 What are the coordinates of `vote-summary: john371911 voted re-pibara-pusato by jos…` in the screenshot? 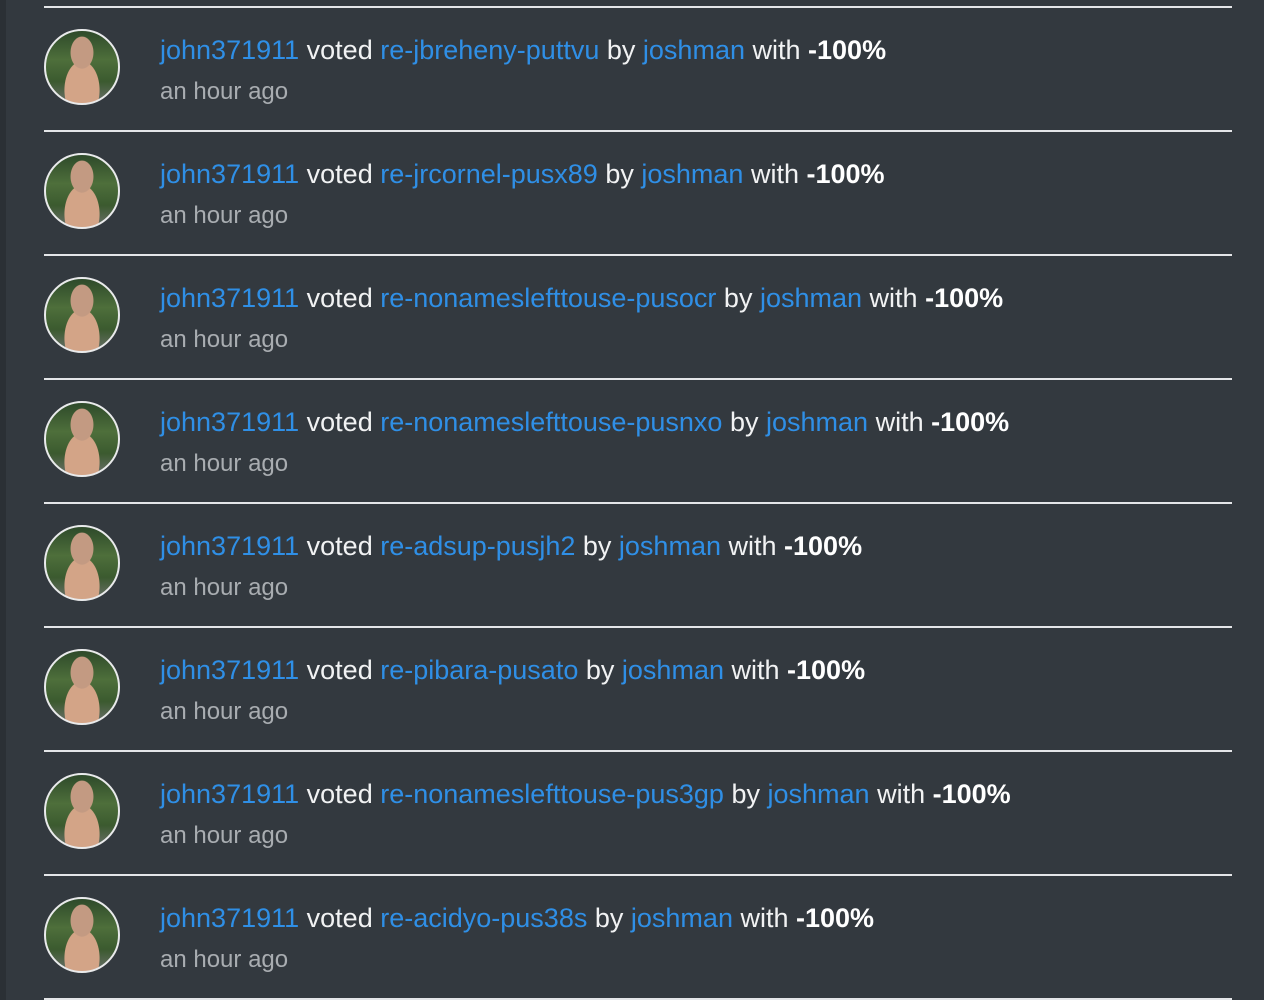 It's located at (512, 670).